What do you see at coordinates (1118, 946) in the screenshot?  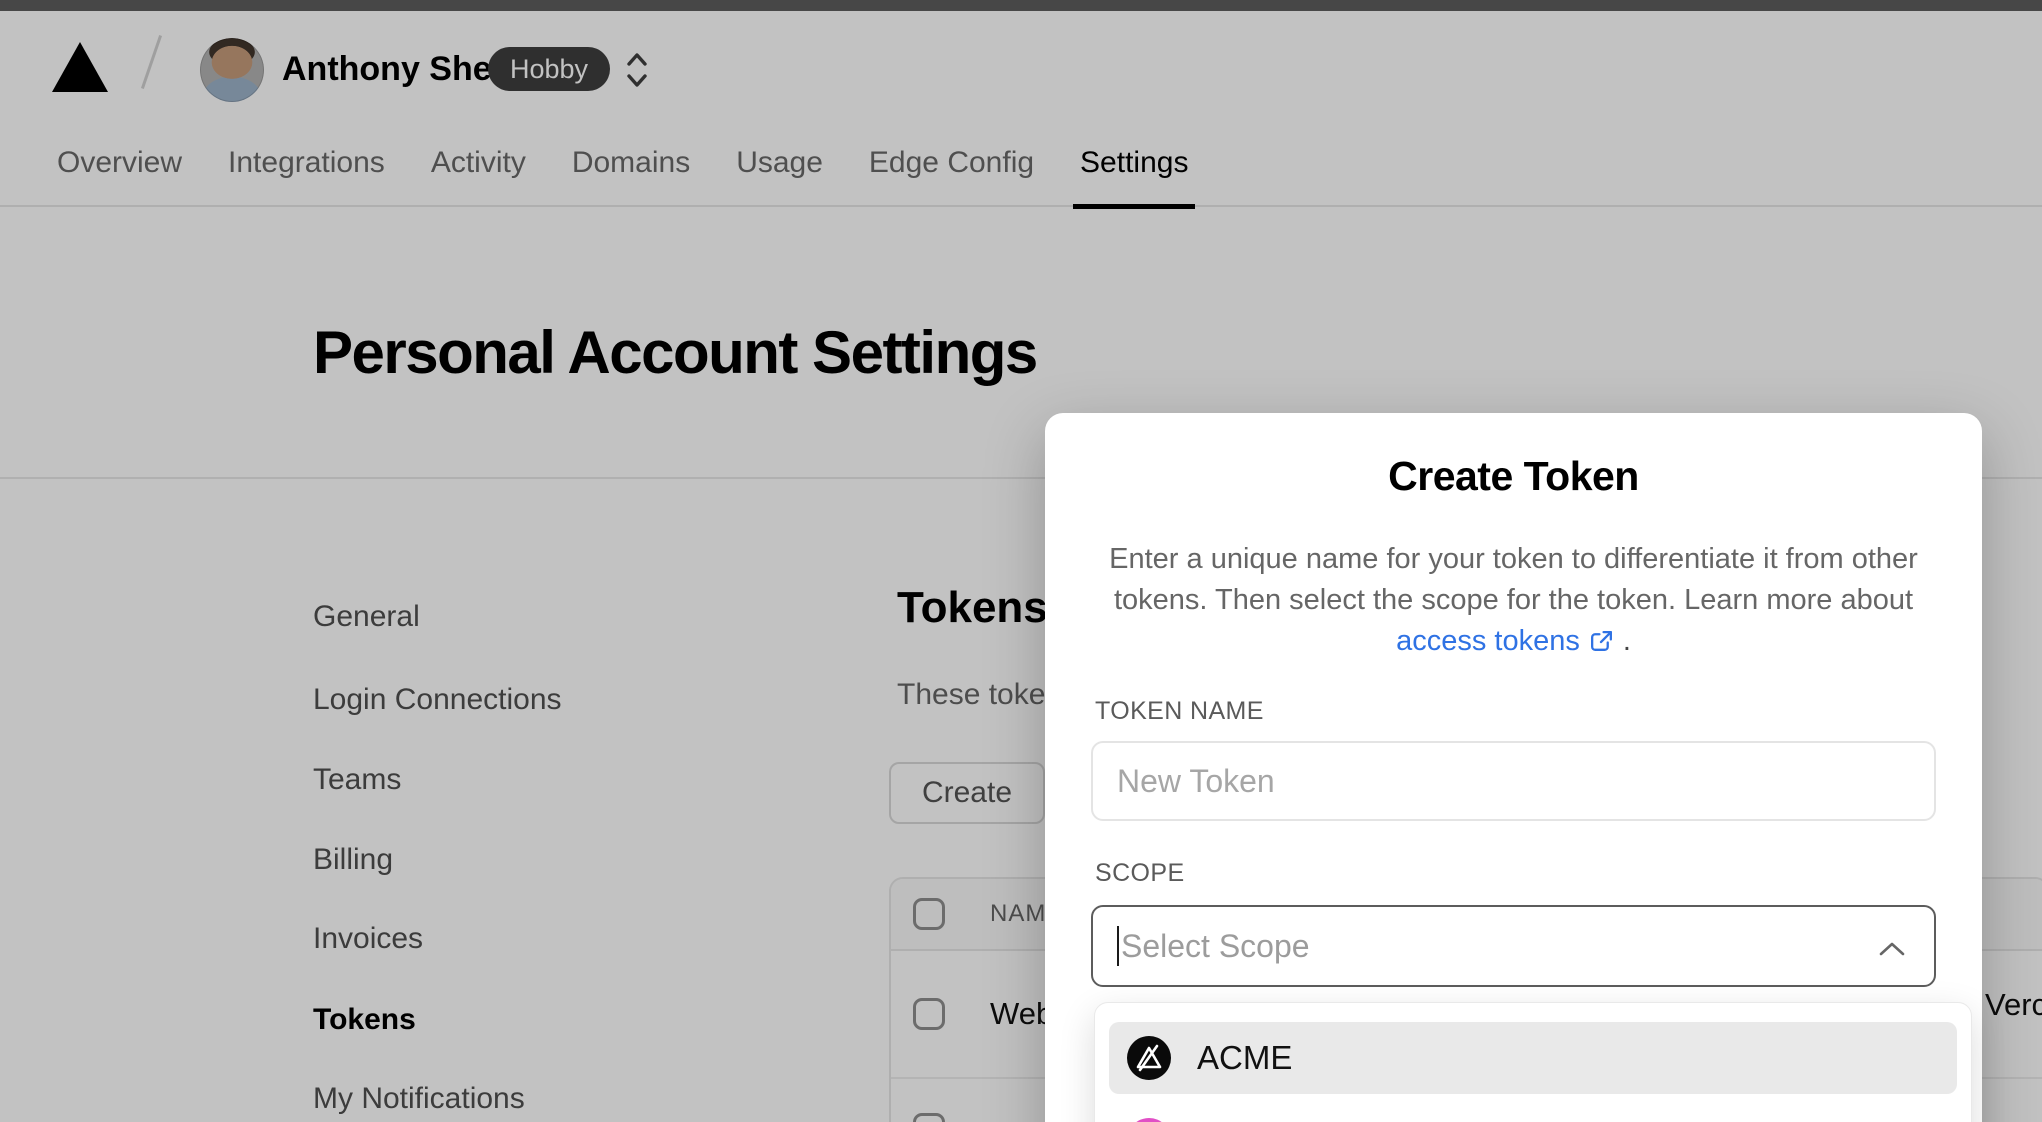 I see `text-cursor` at bounding box center [1118, 946].